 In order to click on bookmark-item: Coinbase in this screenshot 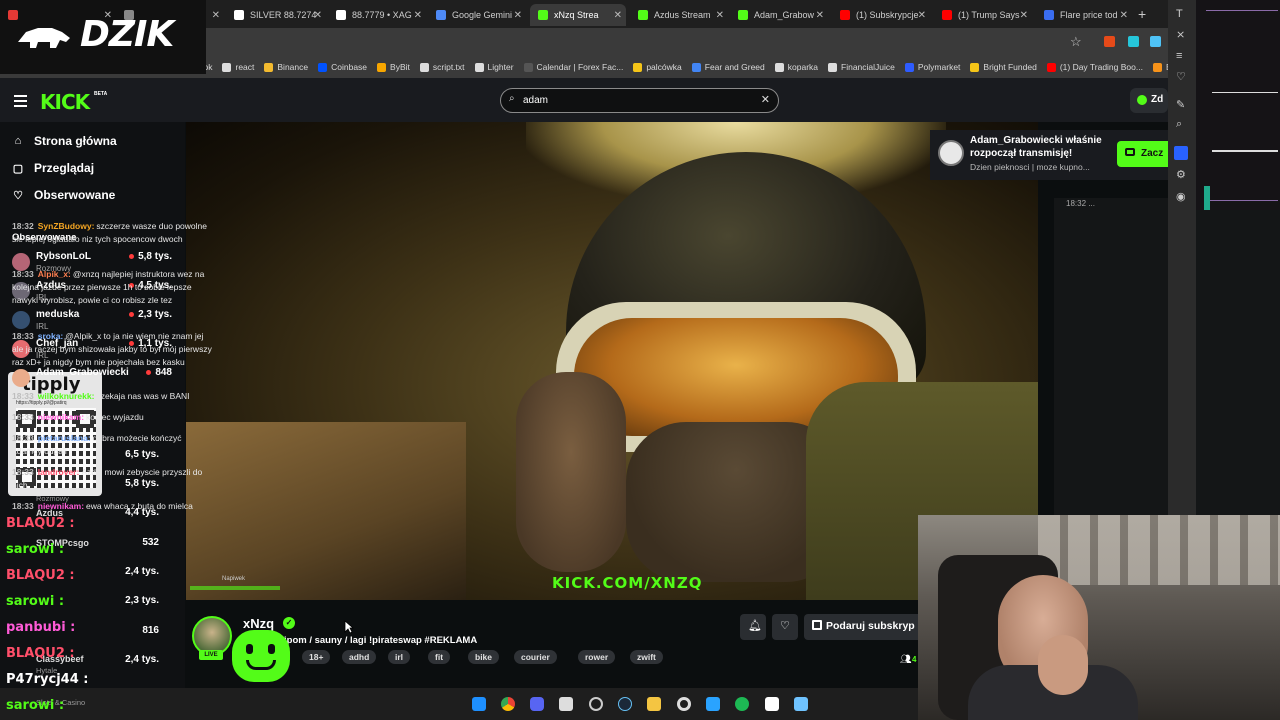, I will do `click(342, 67)`.